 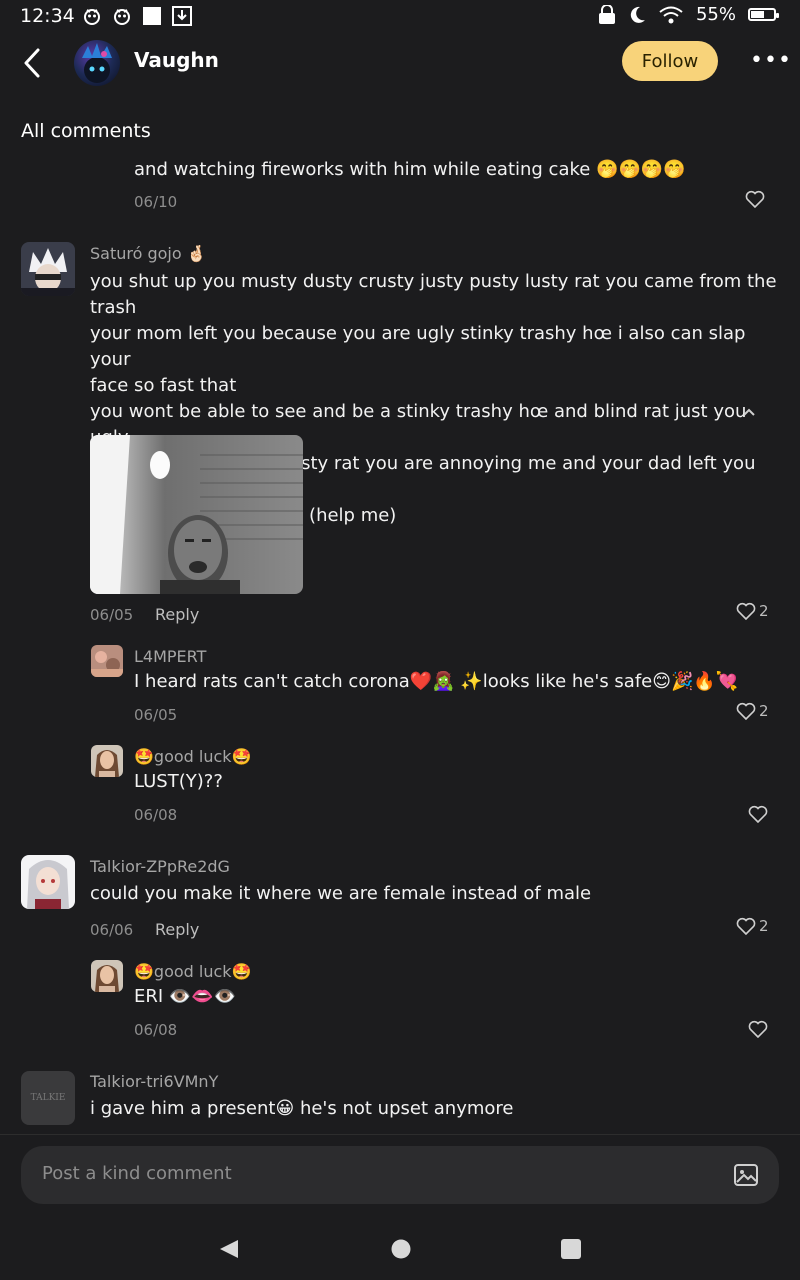 I want to click on wifi-icon, so click(x=671, y=14).